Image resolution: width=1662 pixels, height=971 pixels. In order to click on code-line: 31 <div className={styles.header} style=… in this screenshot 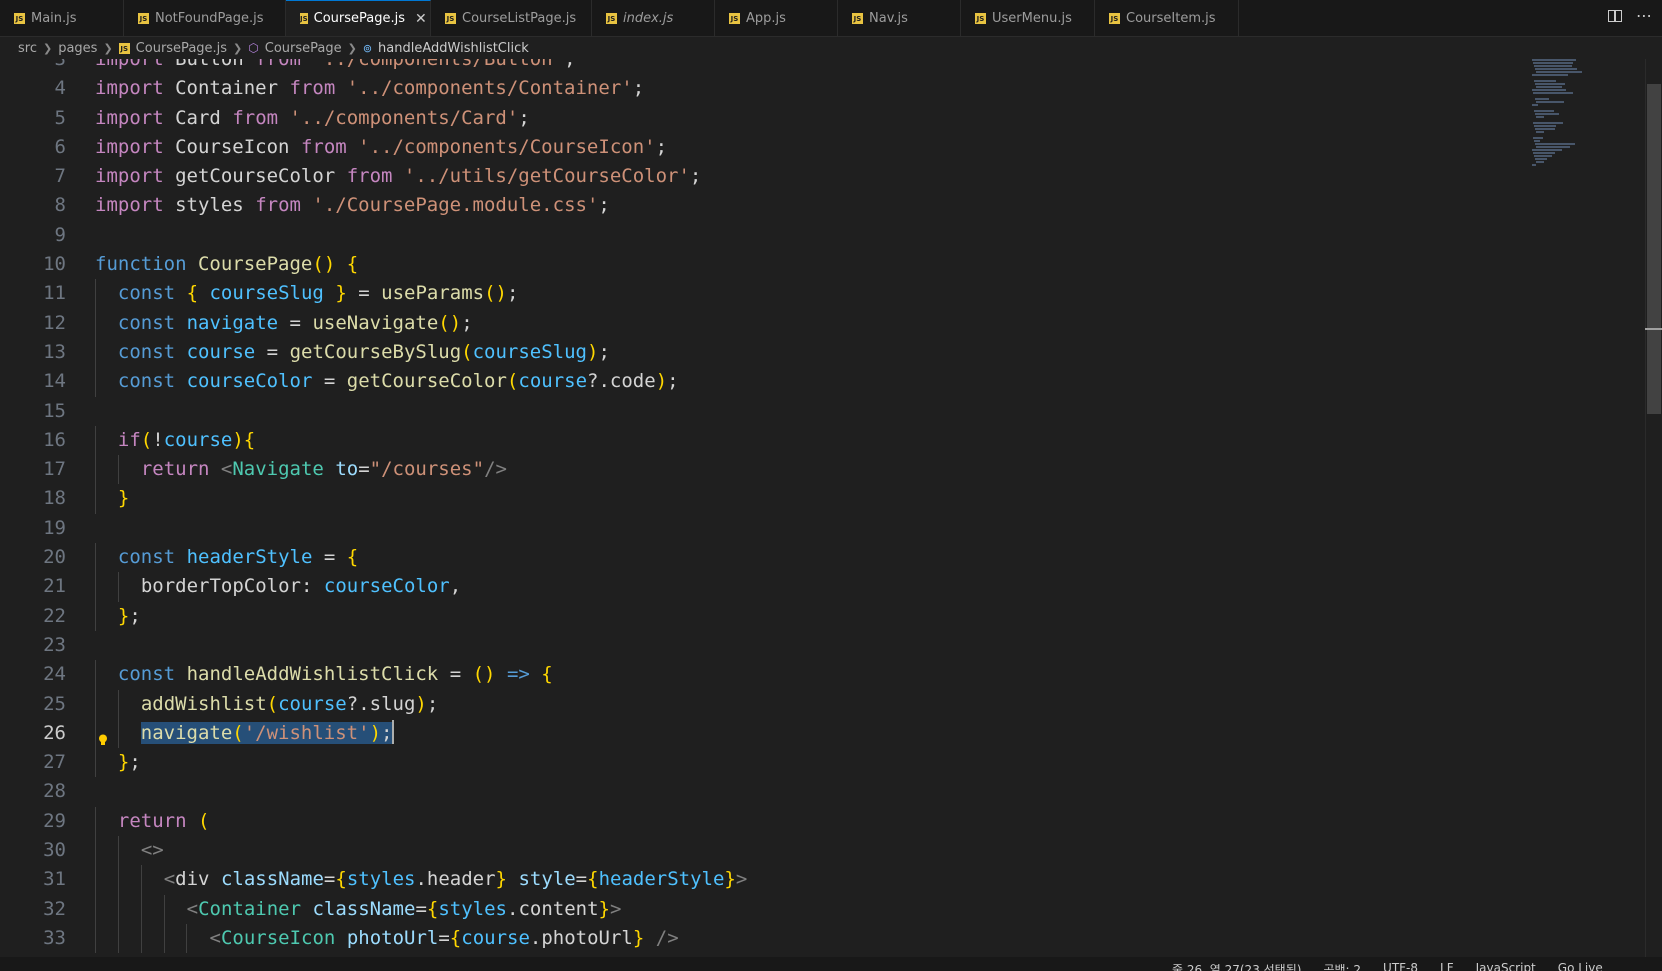, I will do `click(765, 880)`.